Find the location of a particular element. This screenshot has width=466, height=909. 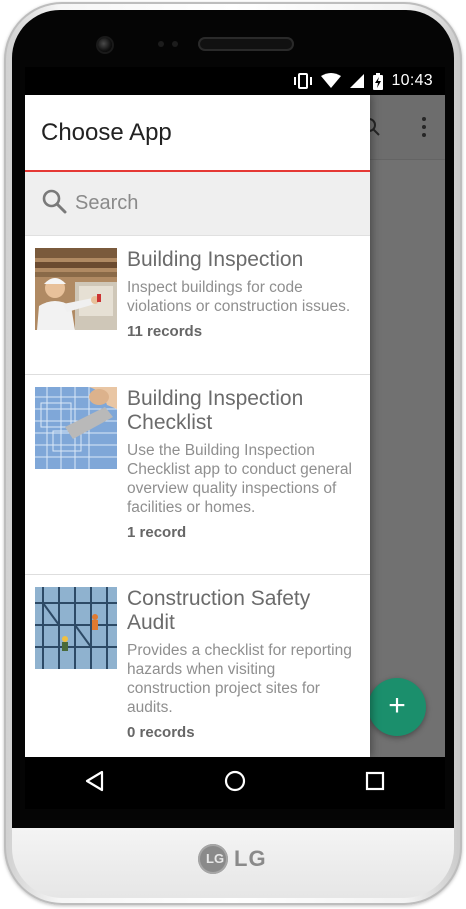

wifi-icon is located at coordinates (331, 81).